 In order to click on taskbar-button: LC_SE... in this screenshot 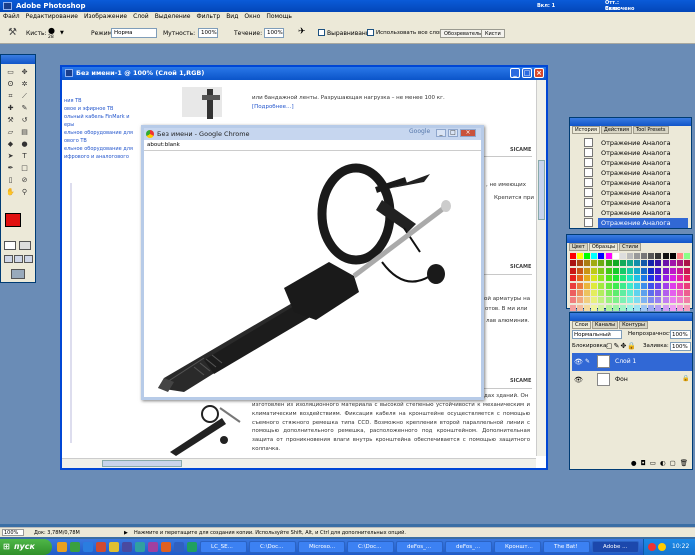, I will do `click(223, 547)`.